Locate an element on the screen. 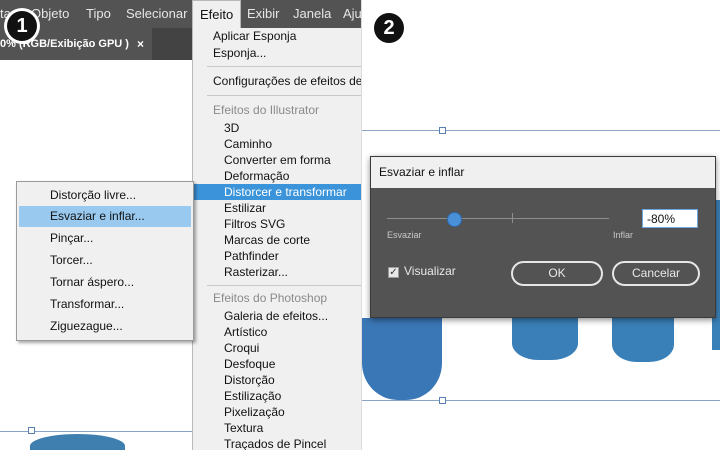 Image resolution: width=720 pixels, height=450 pixels. menu-item-desfoque: Desfoque is located at coordinates (277, 364).